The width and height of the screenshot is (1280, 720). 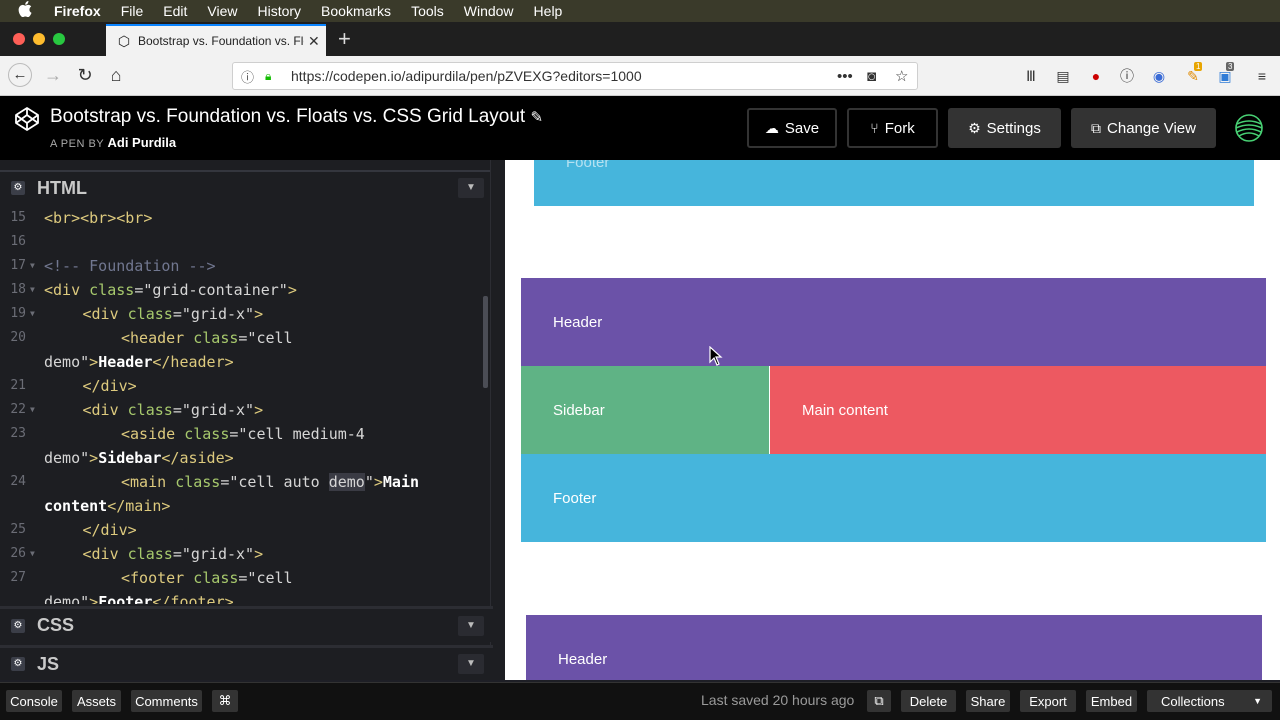 What do you see at coordinates (871, 76) in the screenshot?
I see `pocket-icon: ◙` at bounding box center [871, 76].